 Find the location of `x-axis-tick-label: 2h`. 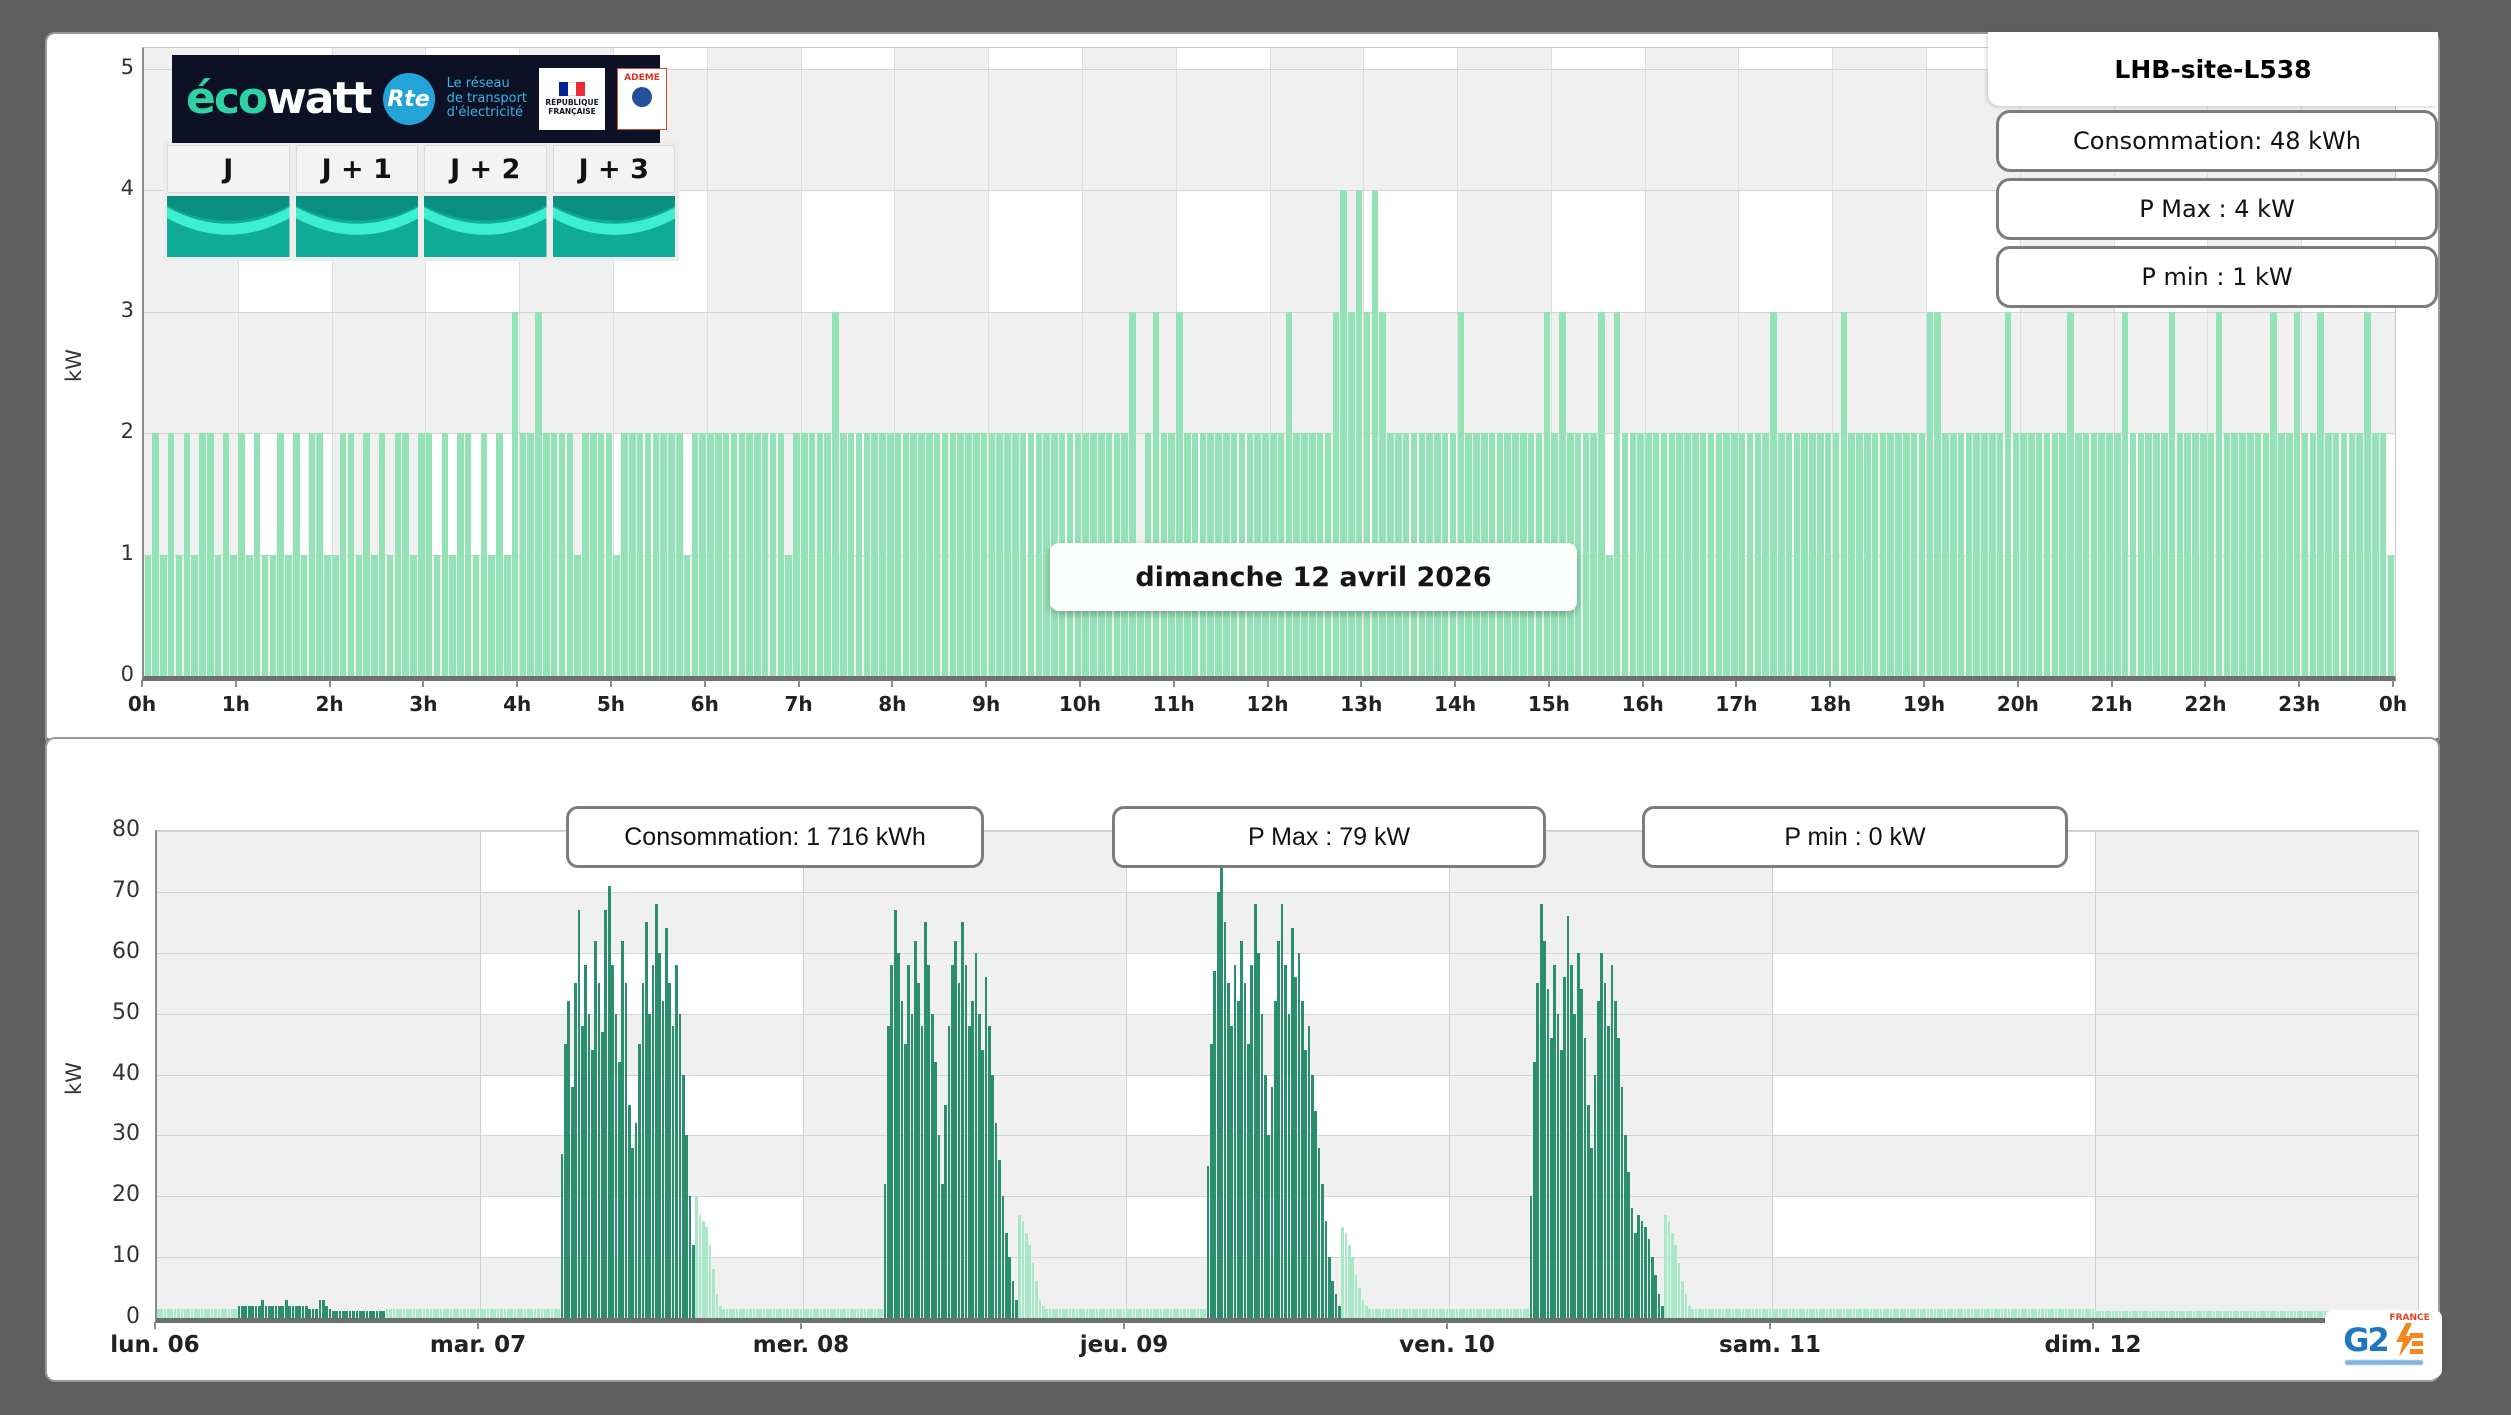

x-axis-tick-label: 2h is located at coordinates (329, 704).